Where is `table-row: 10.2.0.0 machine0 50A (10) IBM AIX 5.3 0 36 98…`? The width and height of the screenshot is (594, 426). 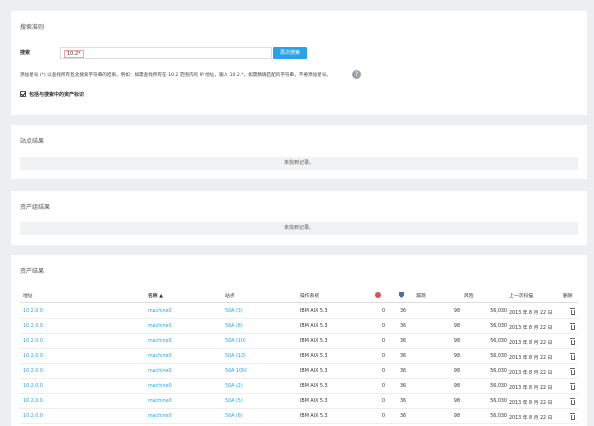
table-row: 10.2.0.0 machine0 50A (10) IBM AIX 5.3 0 36 98… is located at coordinates (299, 341).